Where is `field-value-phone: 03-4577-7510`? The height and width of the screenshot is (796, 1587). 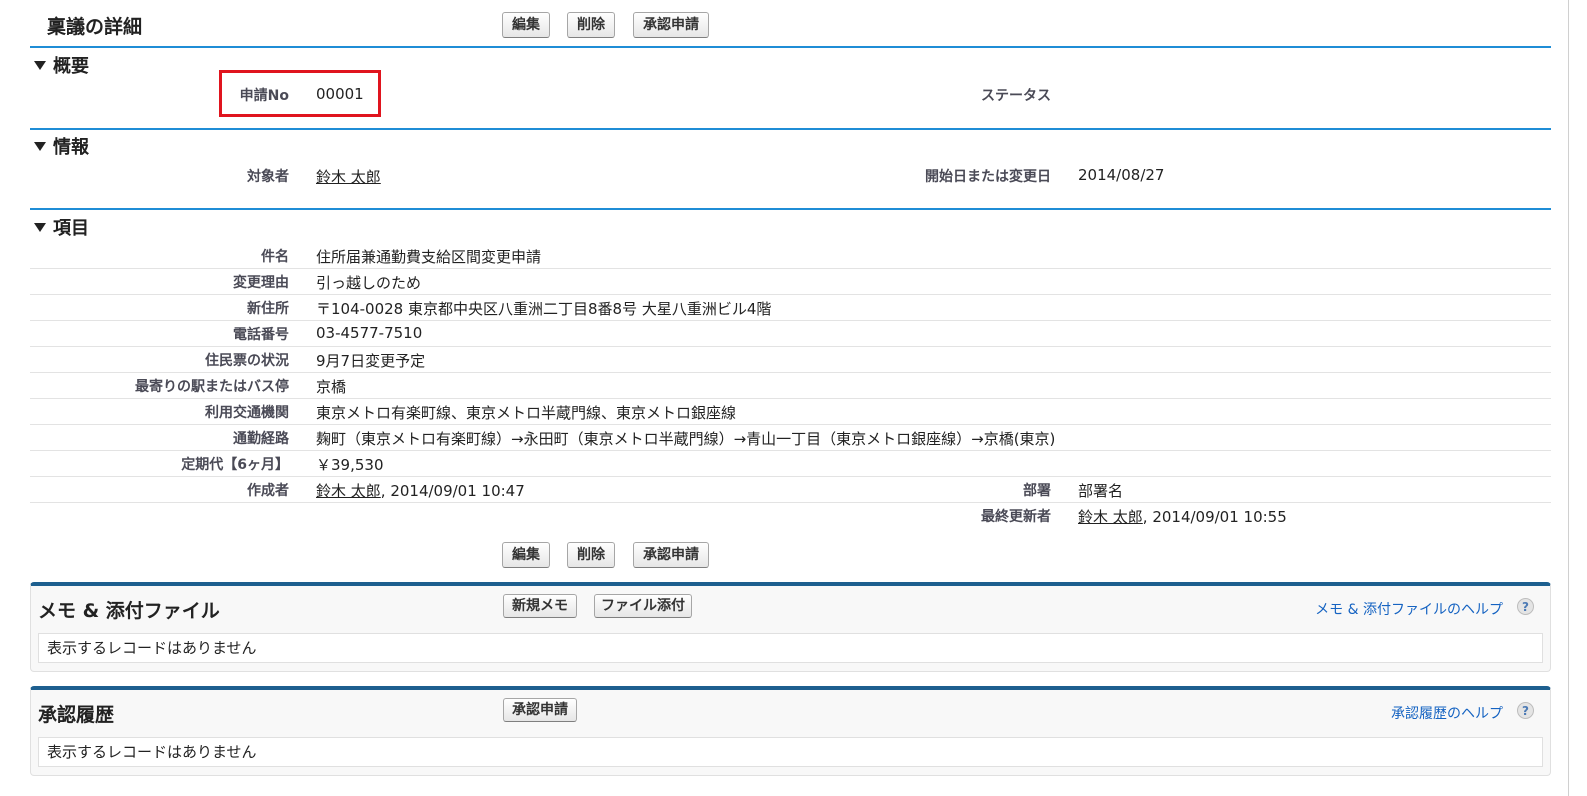
field-value-phone: 03-4577-7510 is located at coordinates (369, 333).